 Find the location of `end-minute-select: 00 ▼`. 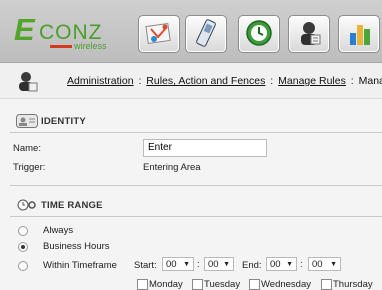

end-minute-select: 00 ▼ is located at coordinates (324, 264).